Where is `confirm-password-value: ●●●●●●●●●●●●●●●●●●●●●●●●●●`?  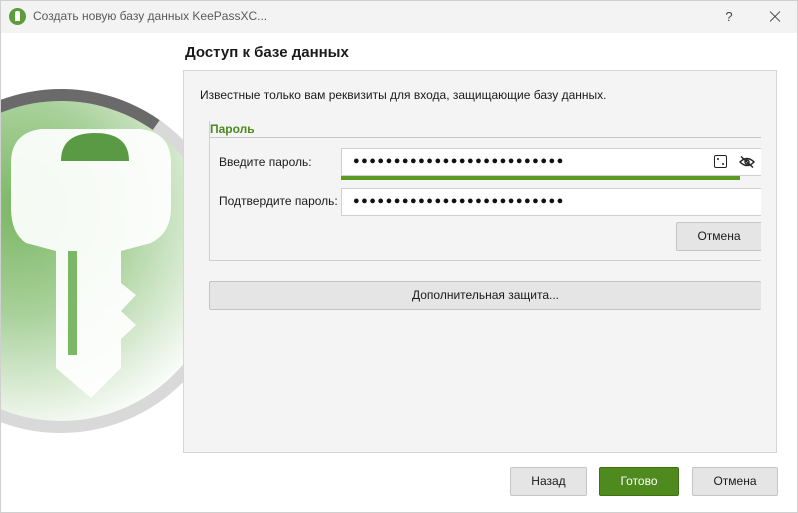 confirm-password-value: ●●●●●●●●●●●●●●●●●●●●●●●●●● is located at coordinates (459, 201).